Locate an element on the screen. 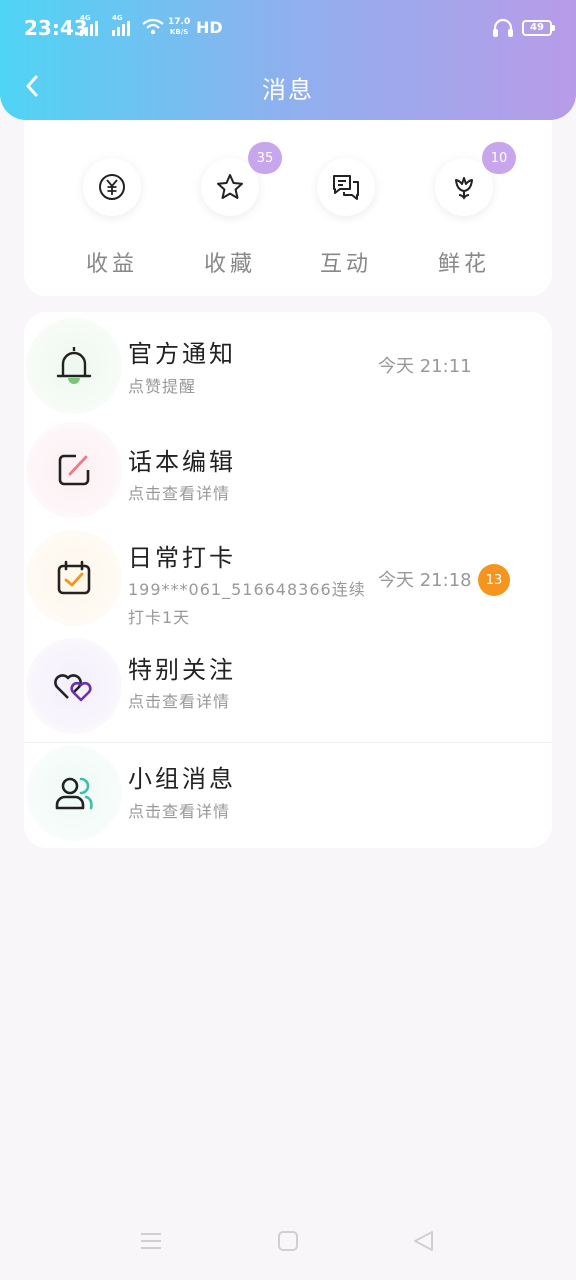 The height and width of the screenshot is (1280, 576). message-time: 今天 21:11 is located at coordinates (425, 366).